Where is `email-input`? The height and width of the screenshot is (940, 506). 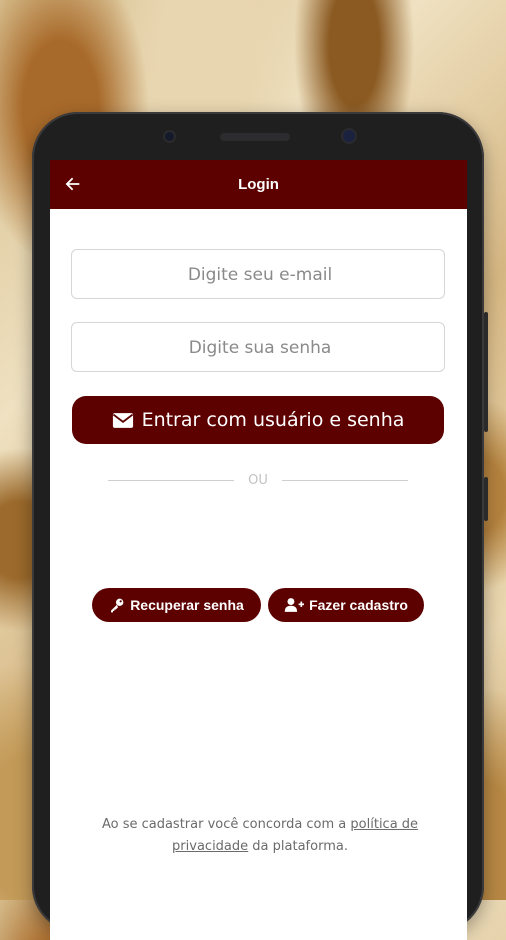 email-input is located at coordinates (260, 275).